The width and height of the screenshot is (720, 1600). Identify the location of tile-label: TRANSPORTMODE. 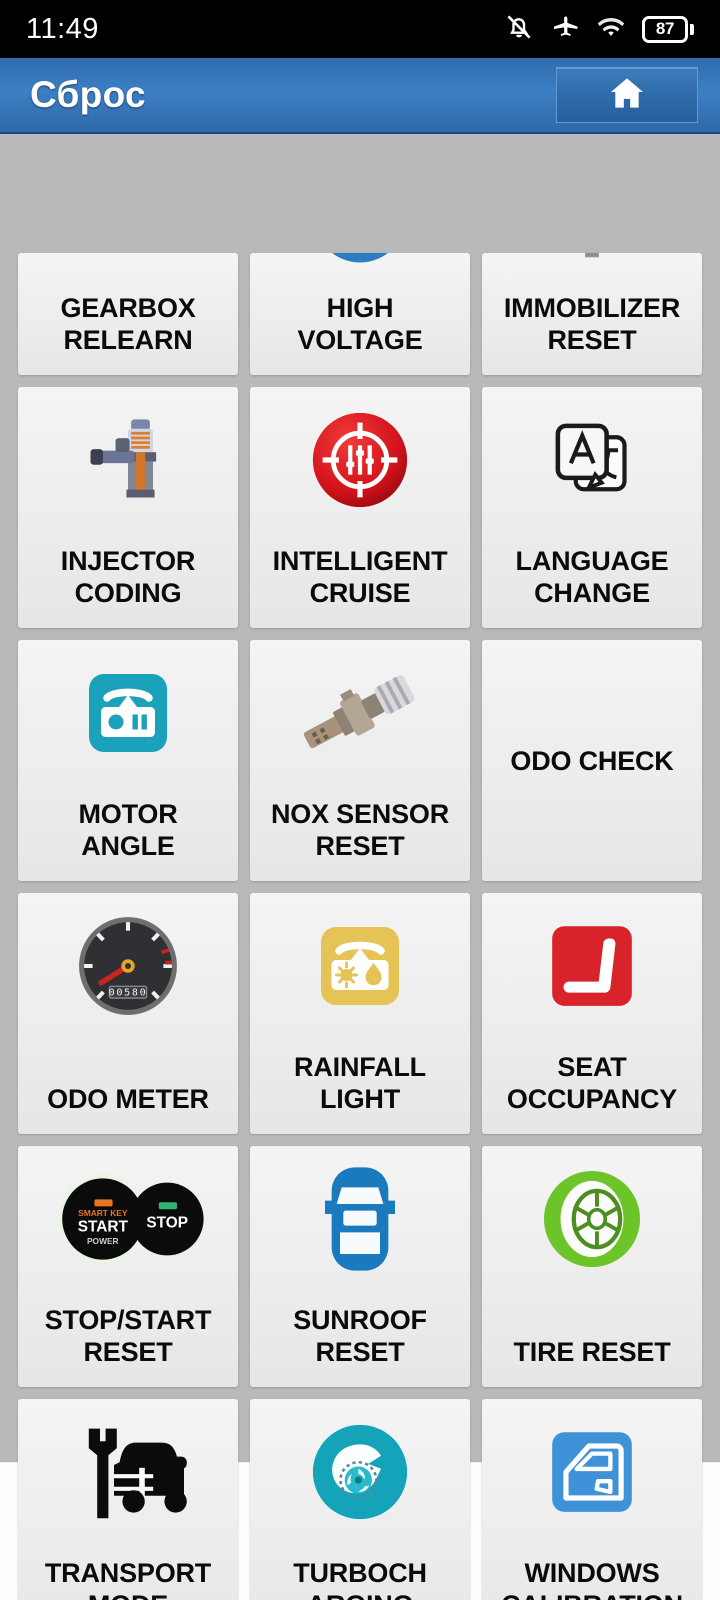
(128, 1579).